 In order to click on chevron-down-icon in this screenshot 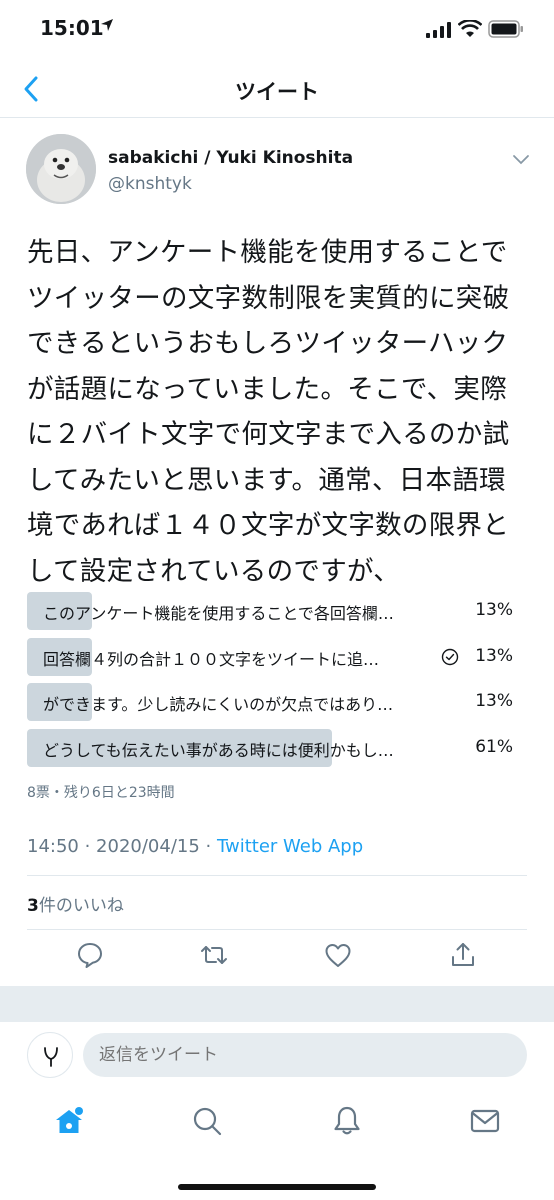, I will do `click(521, 159)`.